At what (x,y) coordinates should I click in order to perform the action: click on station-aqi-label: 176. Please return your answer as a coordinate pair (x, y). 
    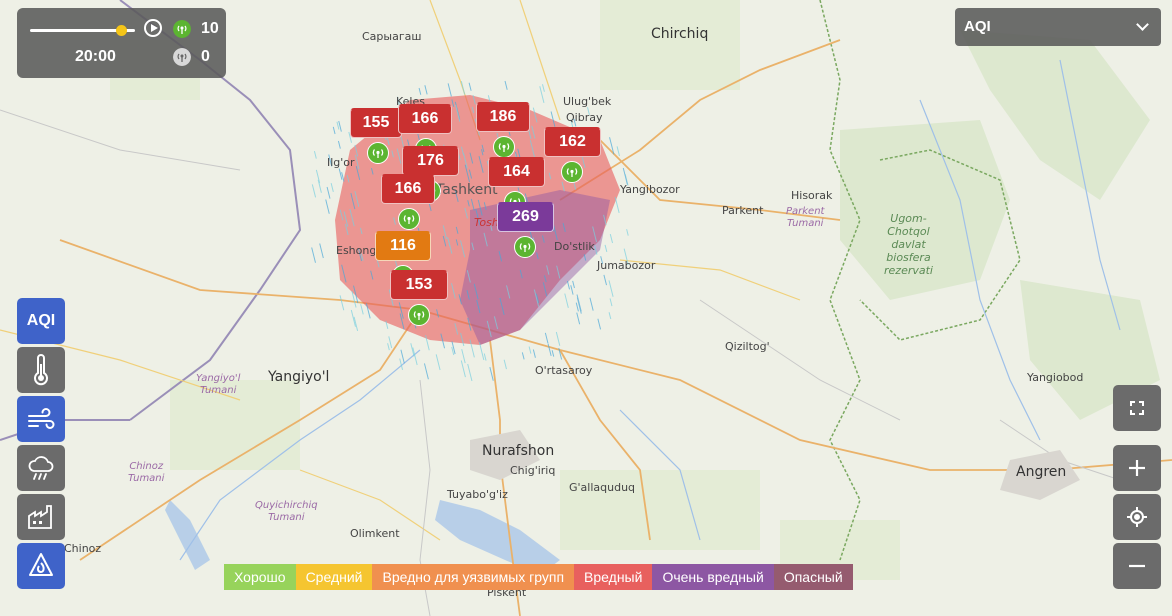
    Looking at the image, I should click on (430, 161).